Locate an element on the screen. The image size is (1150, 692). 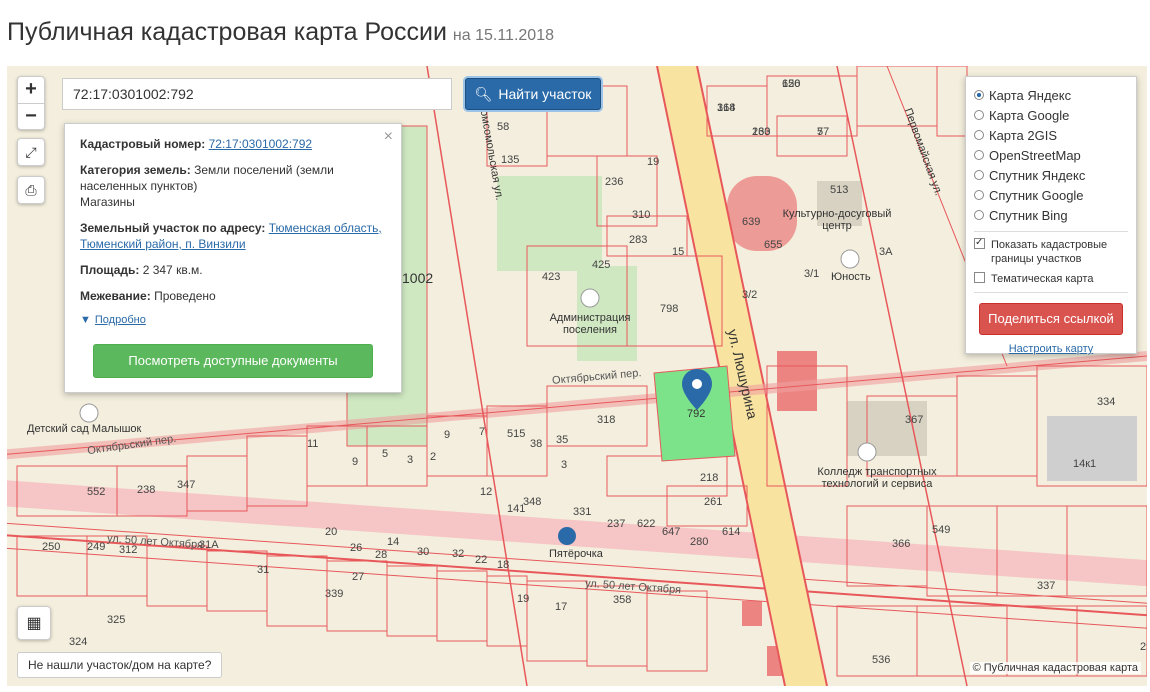
area-label: Площадь: is located at coordinates (110, 270).